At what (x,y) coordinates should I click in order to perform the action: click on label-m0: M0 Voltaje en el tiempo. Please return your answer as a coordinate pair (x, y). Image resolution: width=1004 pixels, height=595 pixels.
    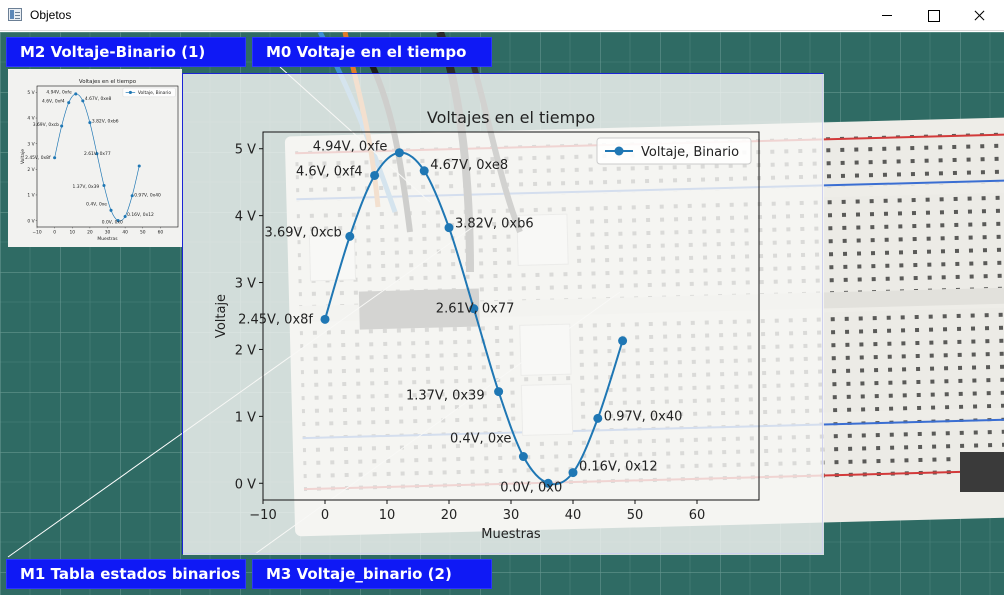
    Looking at the image, I should click on (372, 52).